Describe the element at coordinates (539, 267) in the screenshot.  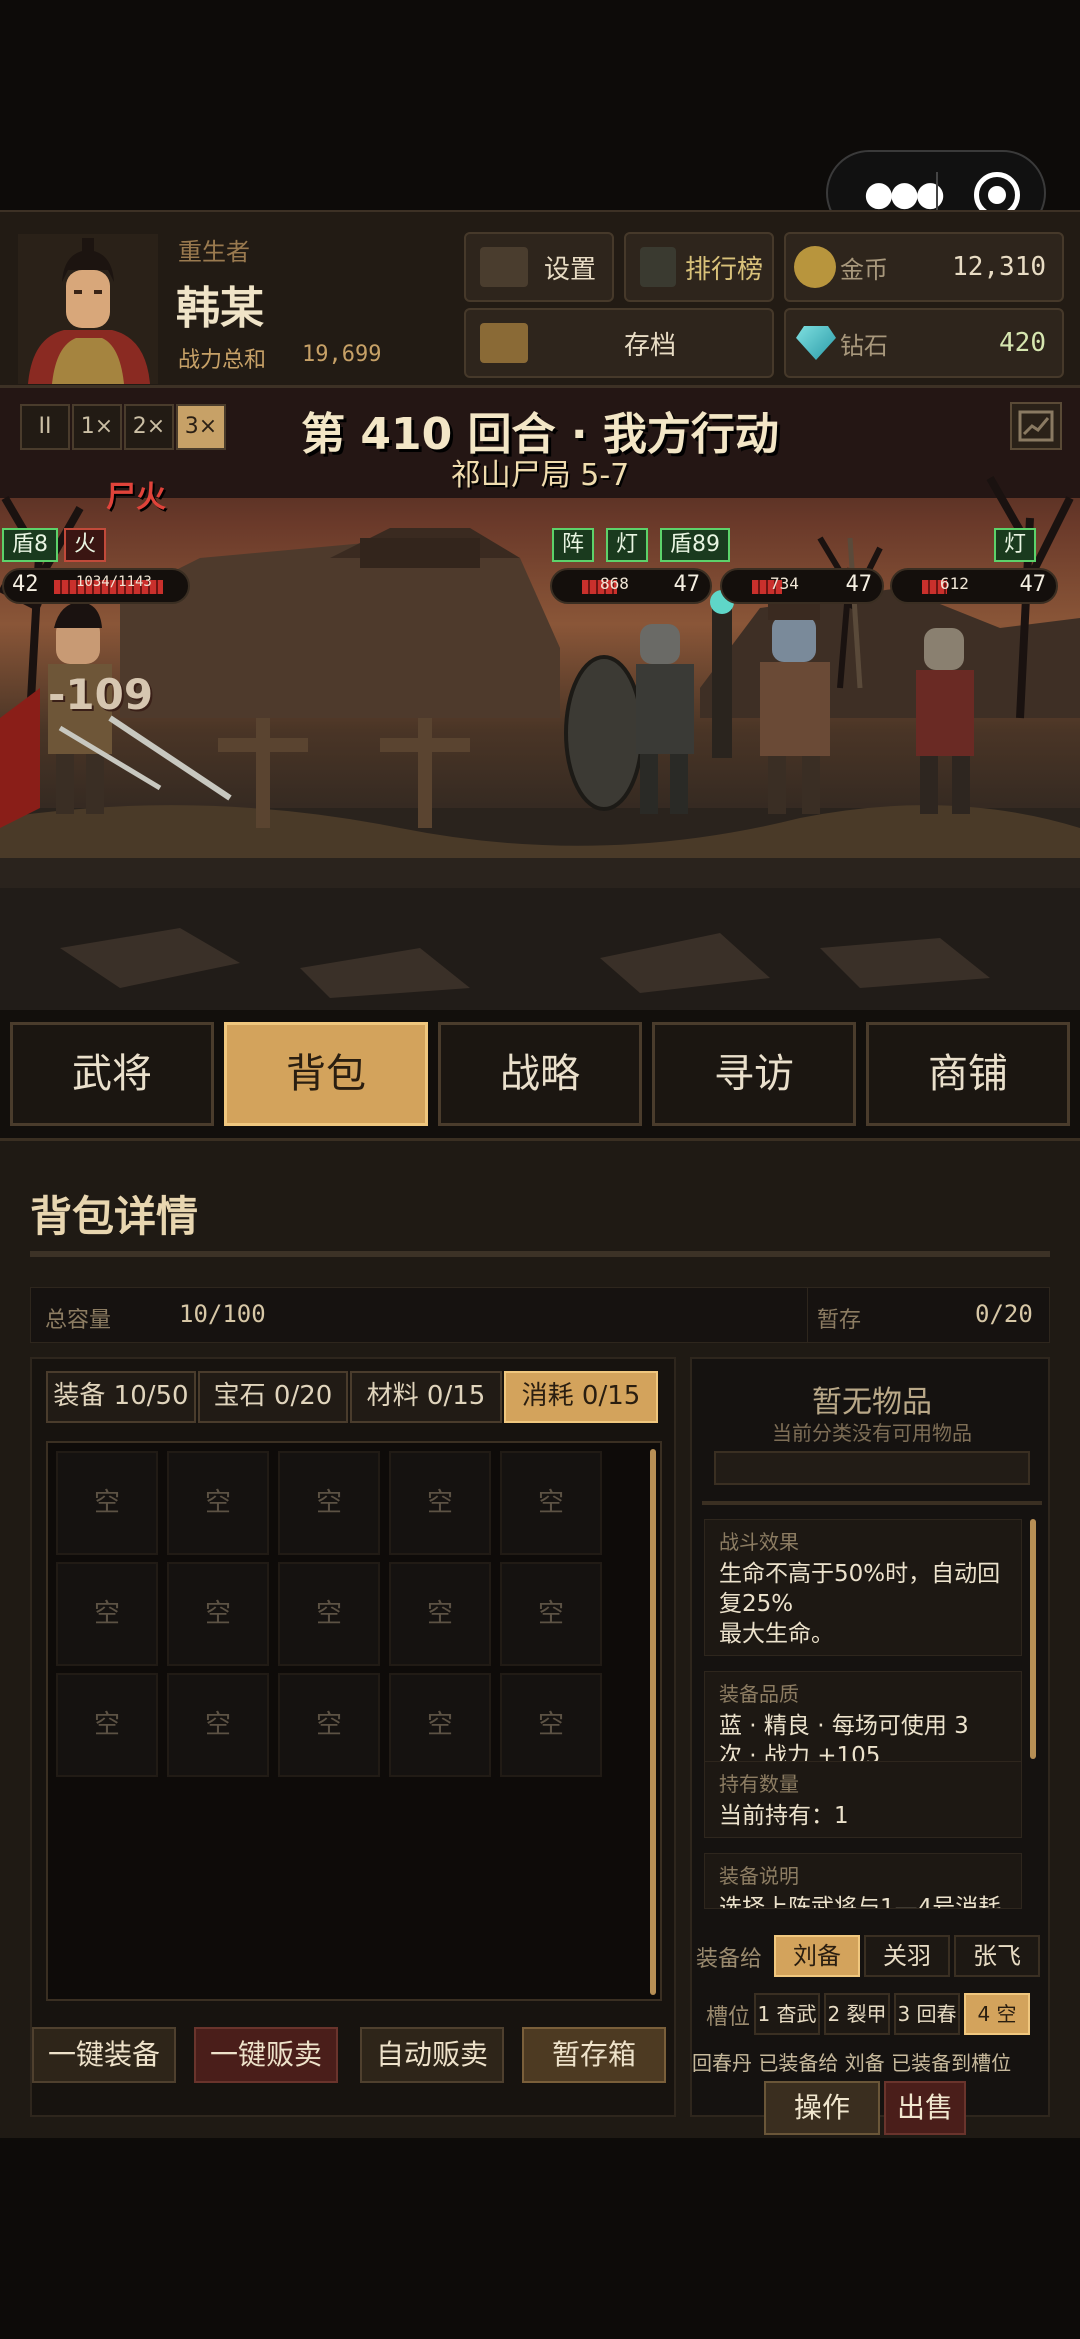
I see `settings-button: 设置` at that location.